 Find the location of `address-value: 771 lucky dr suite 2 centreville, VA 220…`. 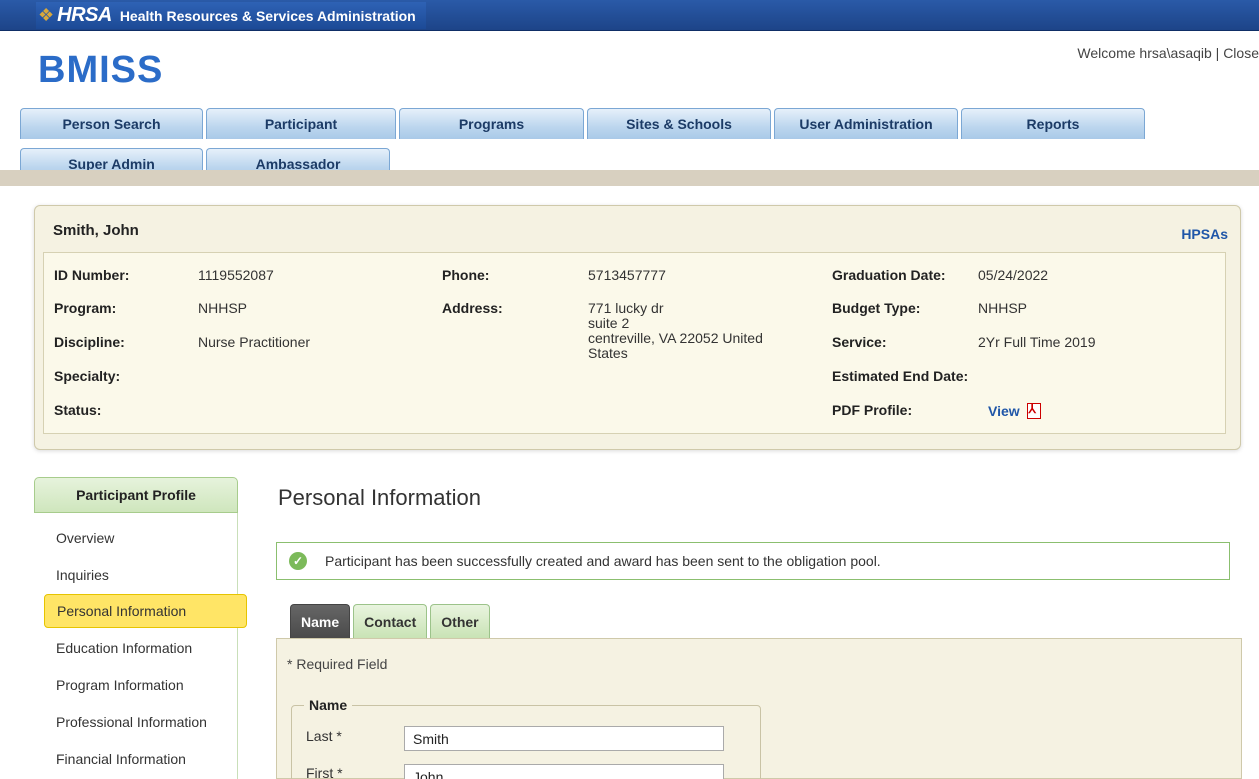

address-value: 771 lucky dr suite 2 centreville, VA 220… is located at coordinates (698, 331).